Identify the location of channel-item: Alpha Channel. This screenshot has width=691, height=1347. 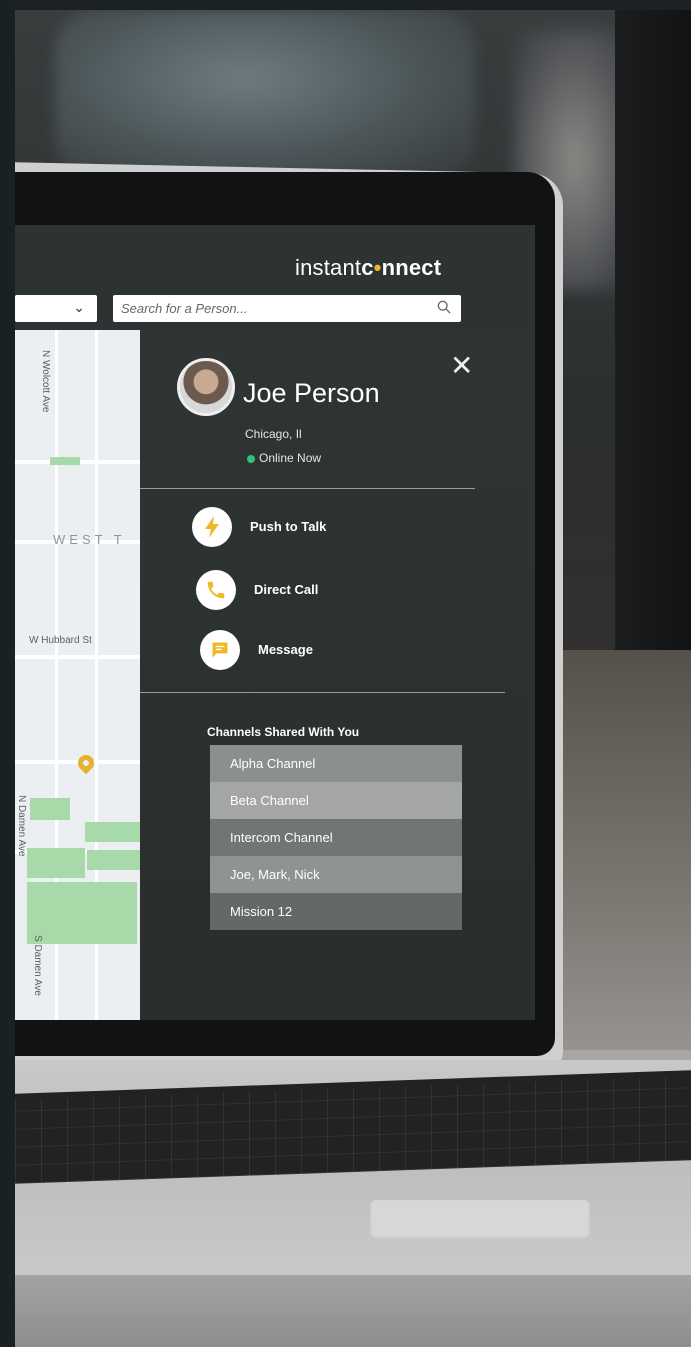
(336, 763).